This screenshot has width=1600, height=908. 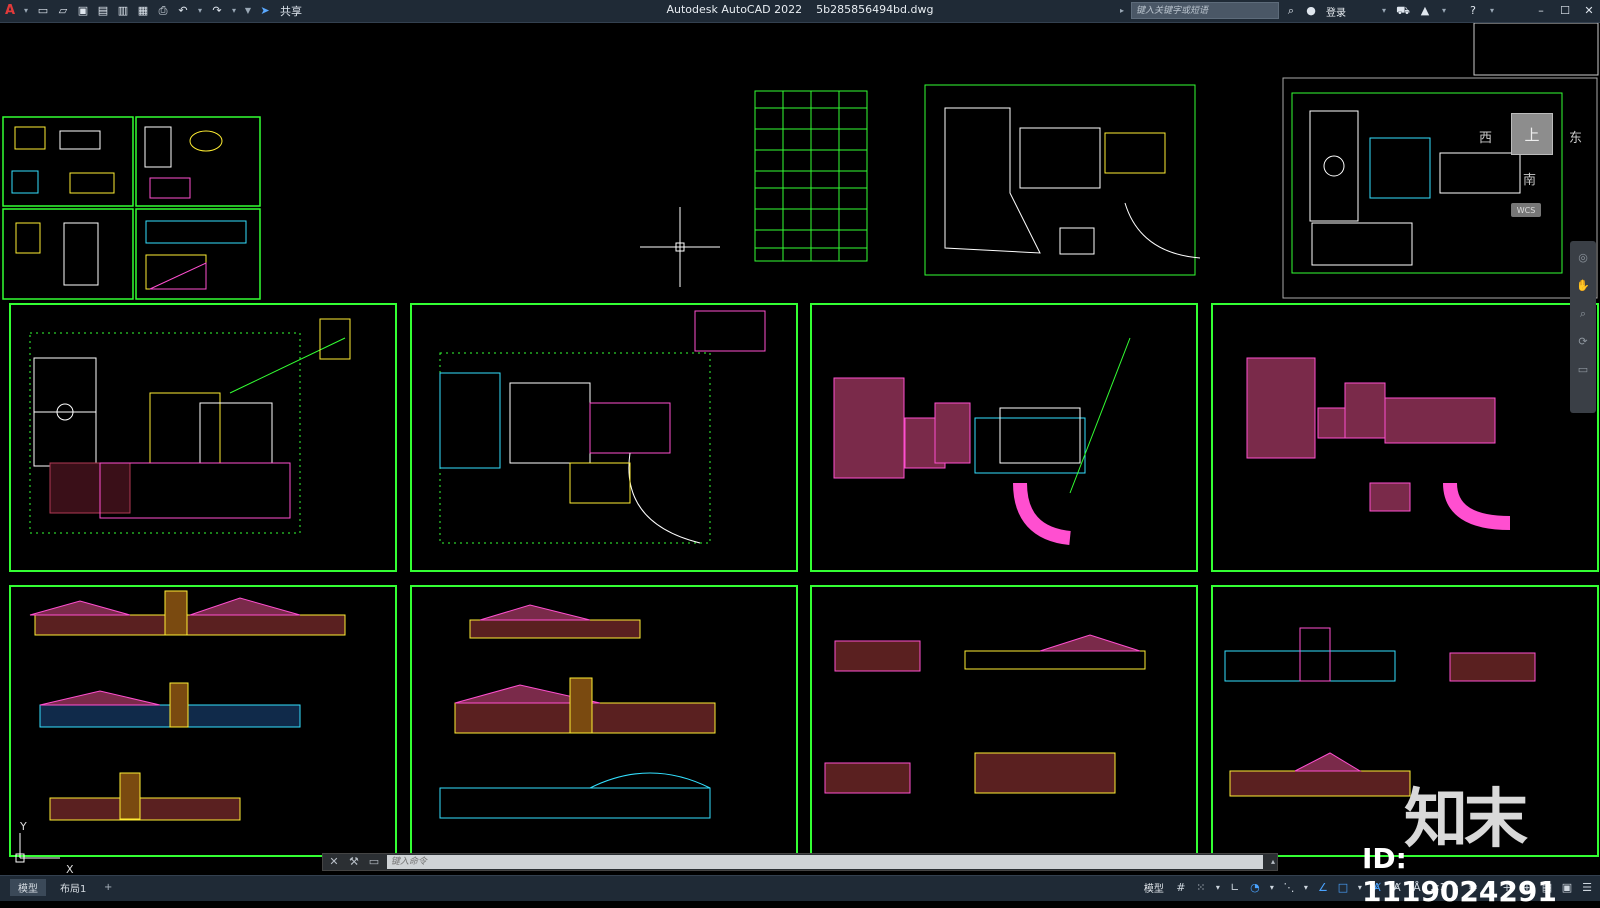 What do you see at coordinates (129, 208) in the screenshot?
I see `detail-sheets-content` at bounding box center [129, 208].